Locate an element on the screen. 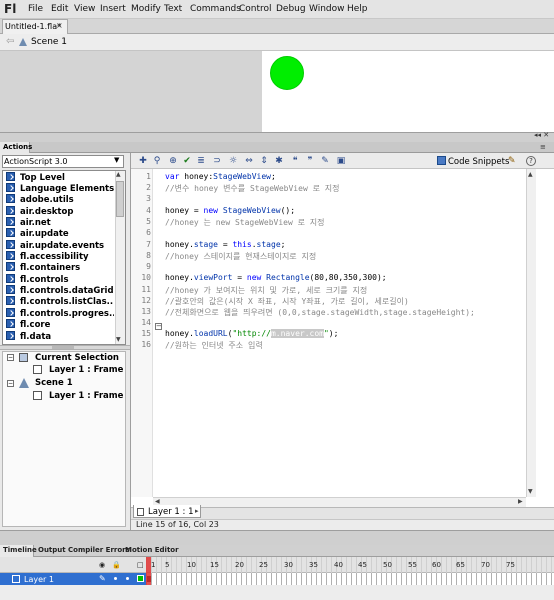 This screenshot has width=554, height=600. menu-edit: Edit is located at coordinates (59, 9).